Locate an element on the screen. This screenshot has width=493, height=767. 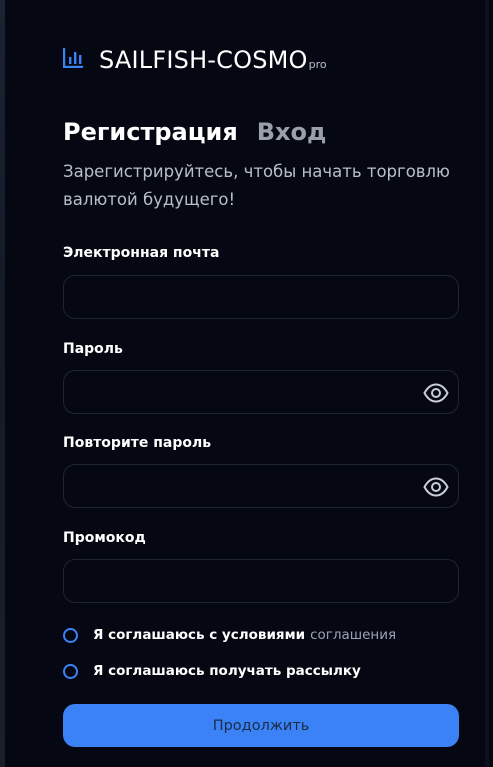
email-field-wrapper is located at coordinates (261, 297).